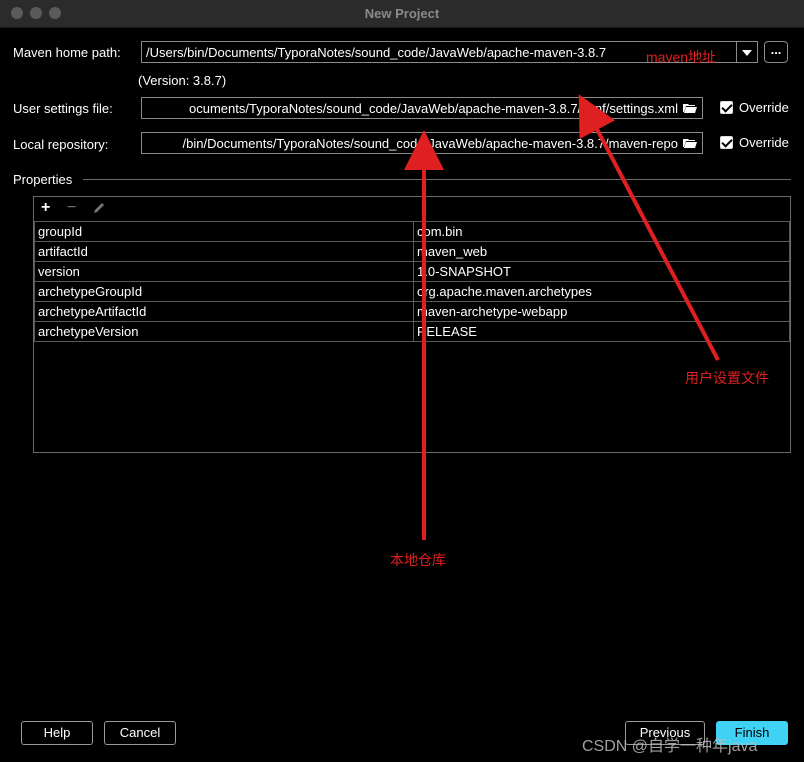 The height and width of the screenshot is (762, 804). What do you see at coordinates (57, 733) in the screenshot?
I see `help-button: Help` at bounding box center [57, 733].